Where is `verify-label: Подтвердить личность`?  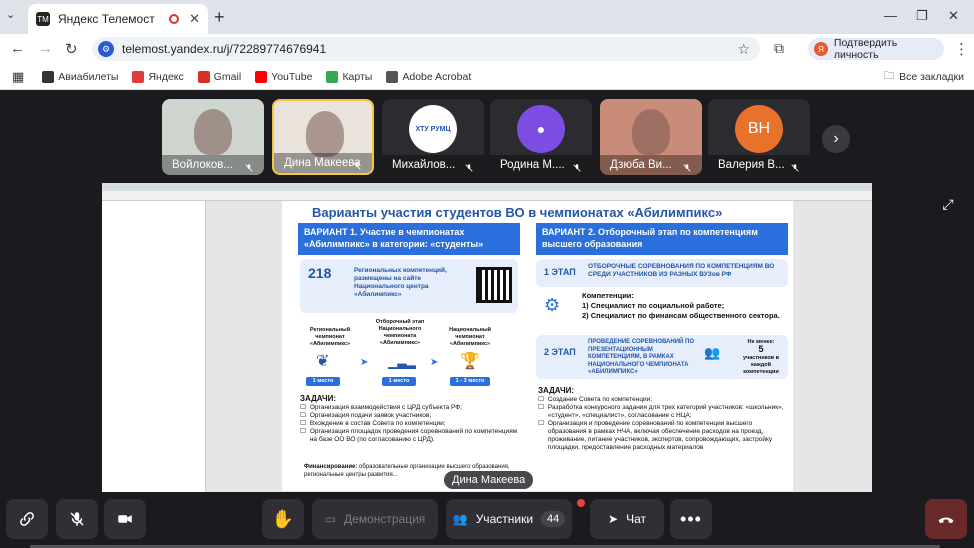 verify-label: Подтвердить личность is located at coordinates (865, 49).